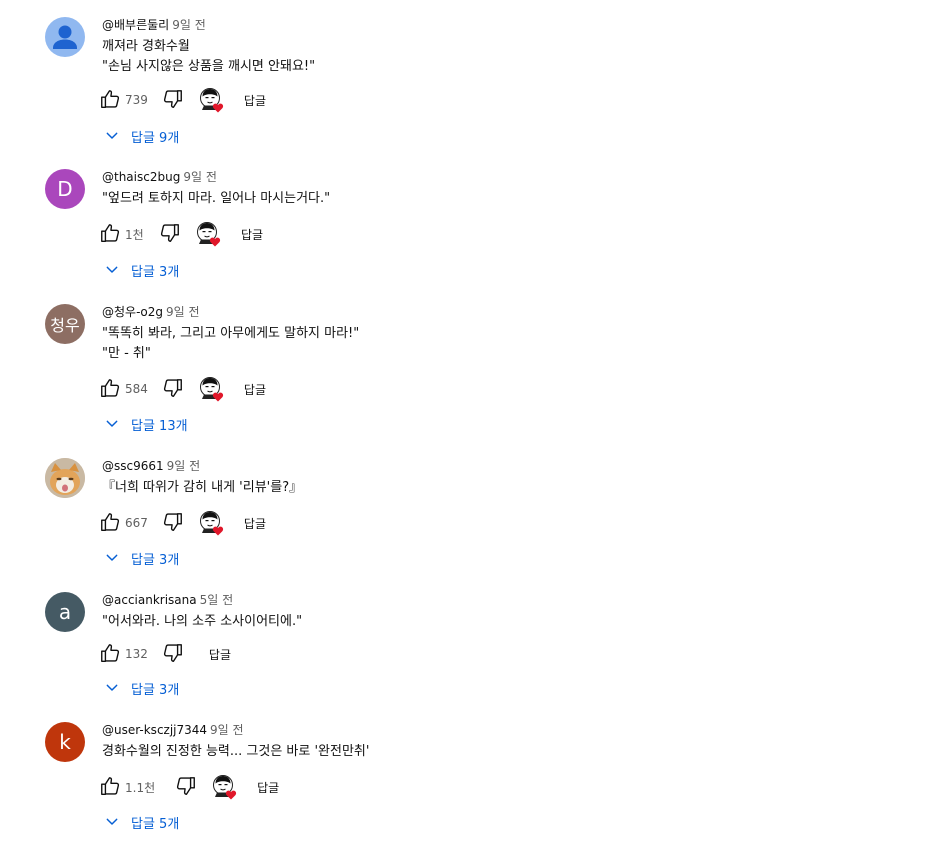 The image size is (928, 843). What do you see at coordinates (216, 198) in the screenshot?
I see `comment-text-line: "엎드려 토하지 마라. 일어나 마시는거다."` at bounding box center [216, 198].